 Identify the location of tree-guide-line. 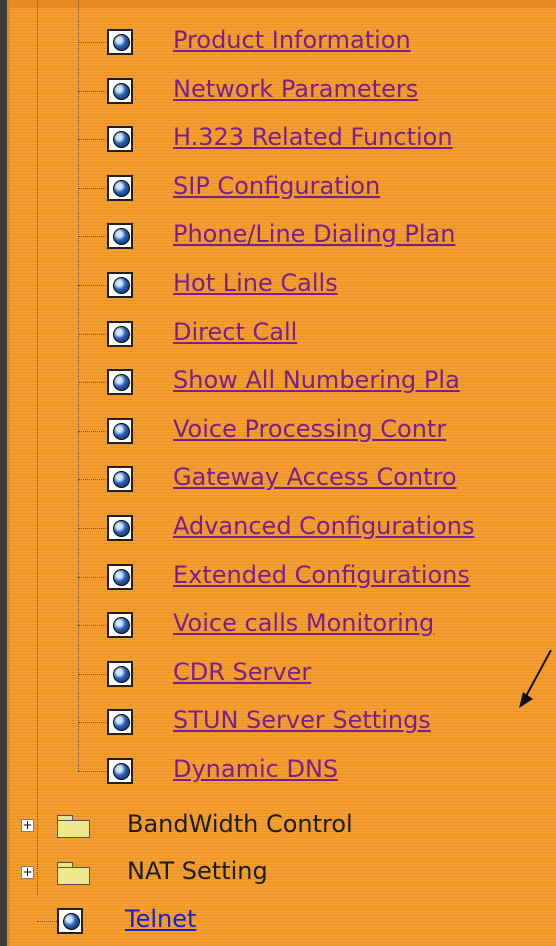
(37, 447).